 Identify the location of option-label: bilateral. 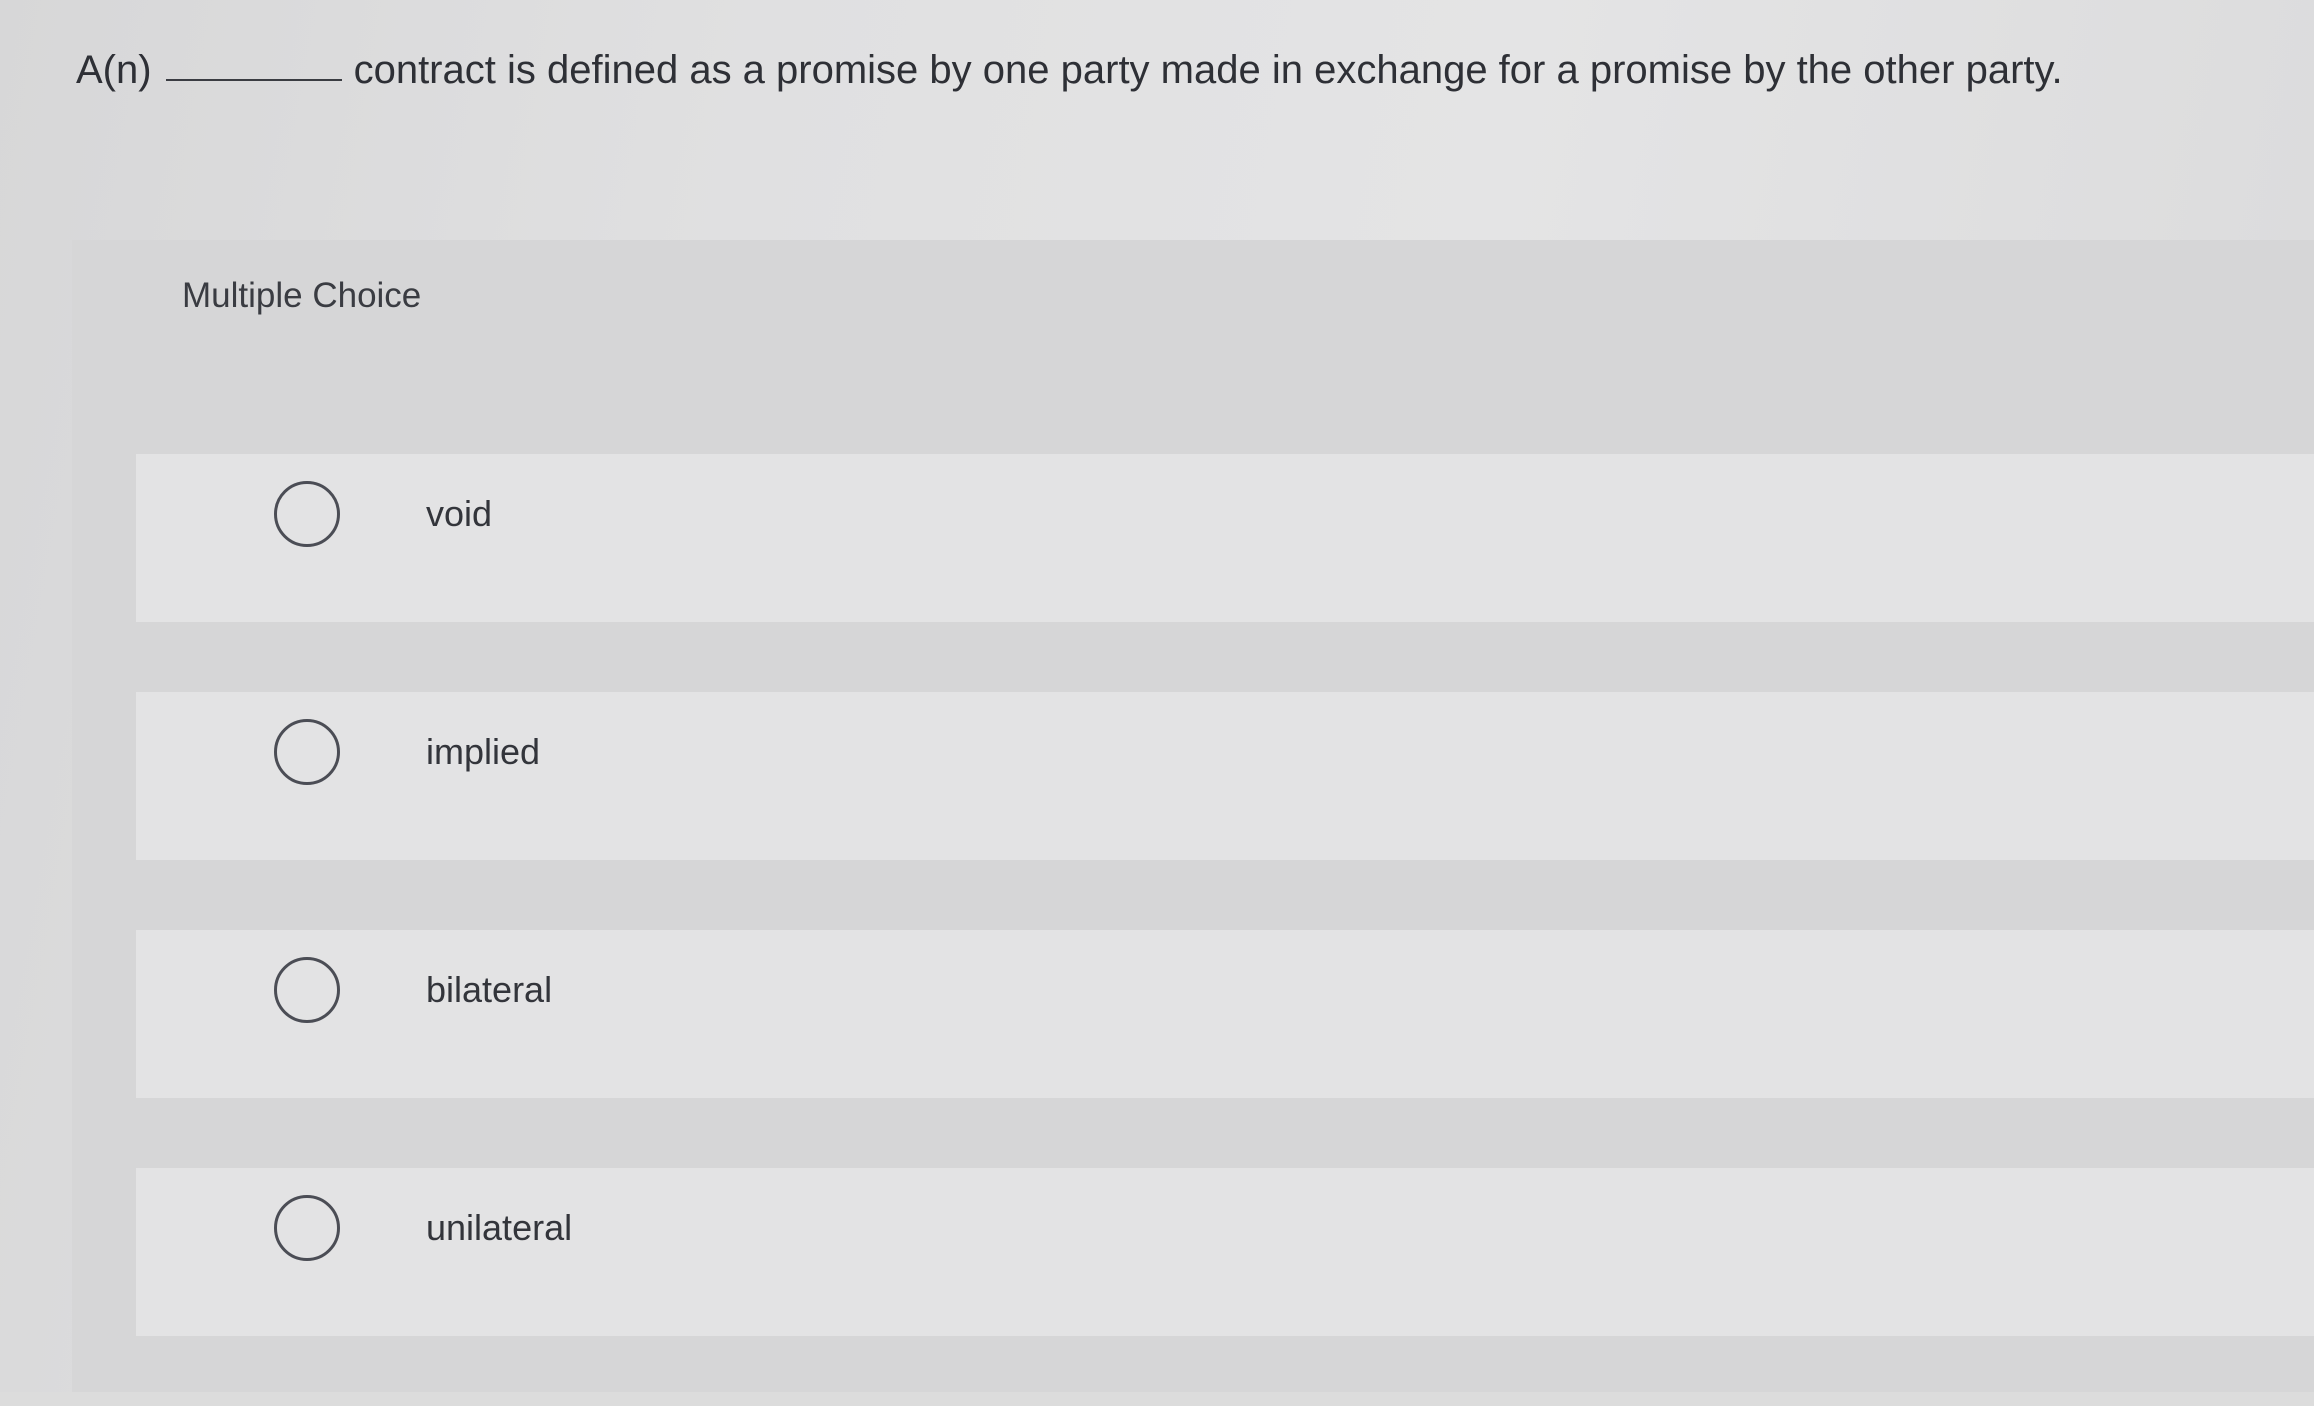
(489, 990).